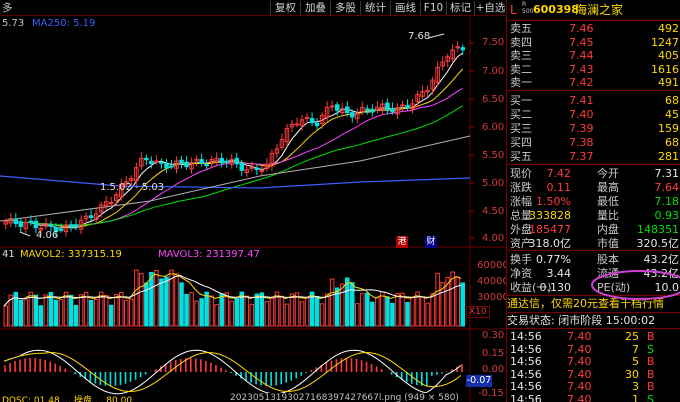 This screenshot has height=402, width=680. Describe the element at coordinates (593, 20) in the screenshot. I see `divider` at that location.